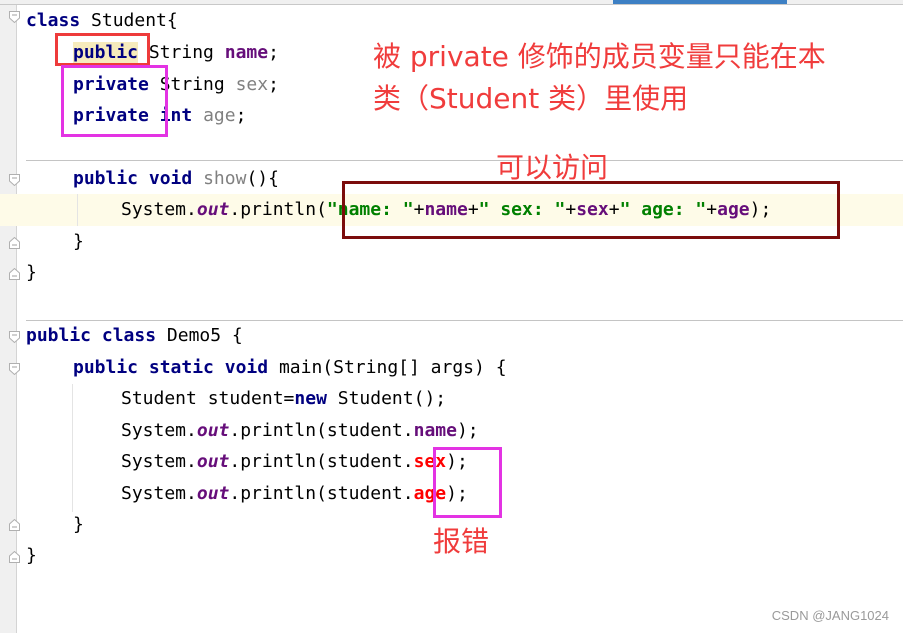 Image resolution: width=903 pixels, height=633 pixels. What do you see at coordinates (599, 56) in the screenshot?
I see `private-note-line1: 被 private 修饰的成员变量只能在本` at bounding box center [599, 56].